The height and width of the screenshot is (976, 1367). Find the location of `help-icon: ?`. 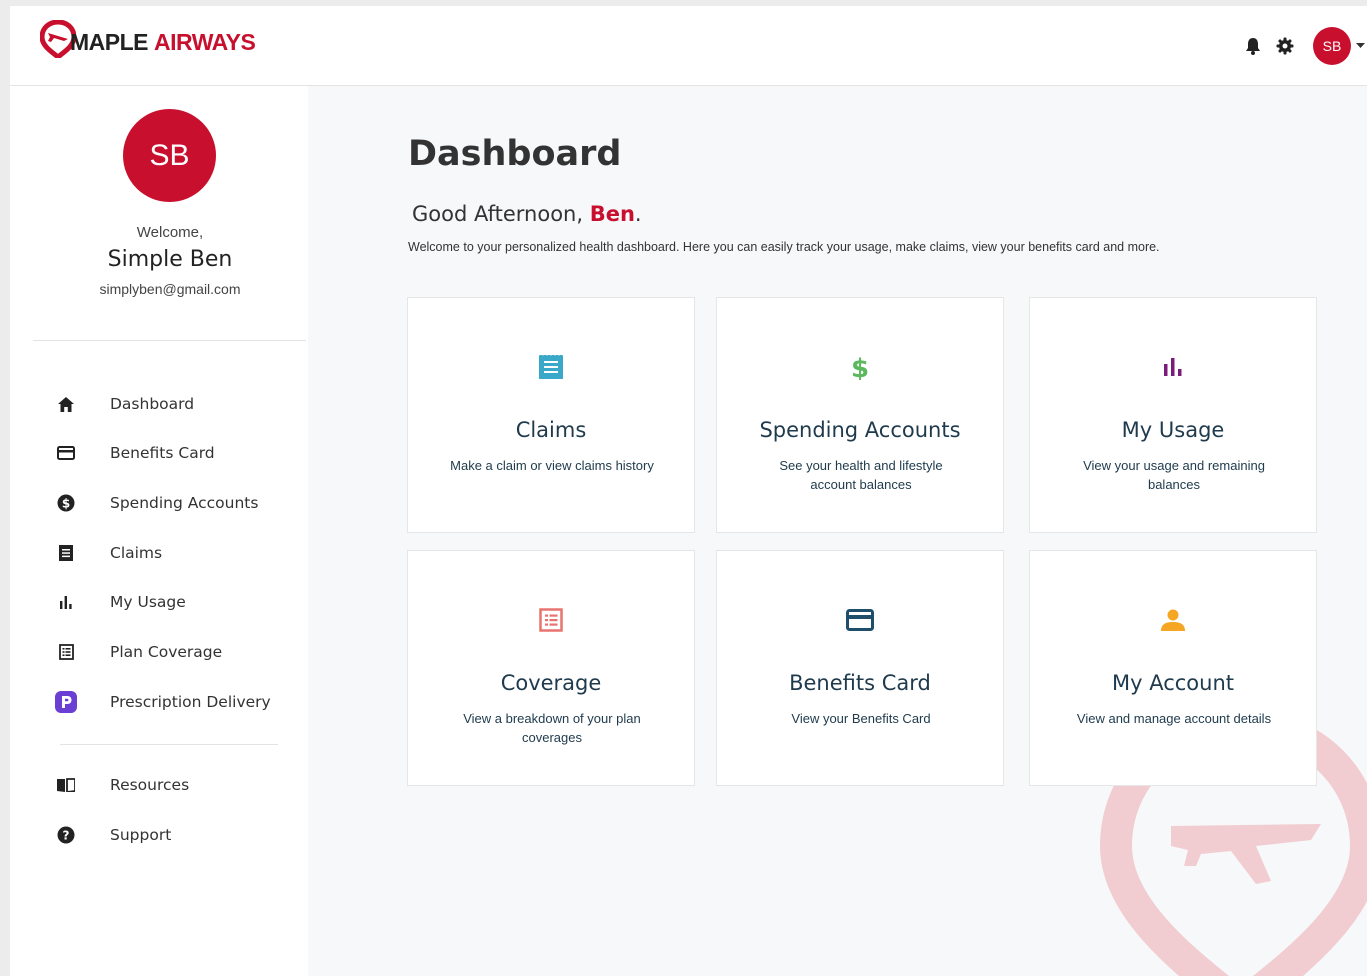

help-icon: ? is located at coordinates (66, 835).